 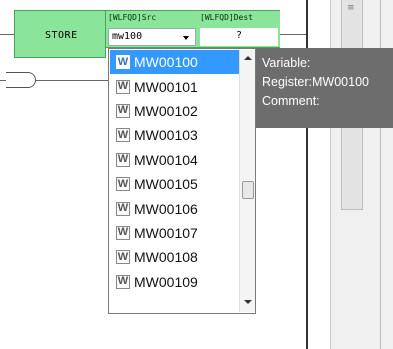 I want to click on register-list-item: W MW00106, so click(x=174, y=208).